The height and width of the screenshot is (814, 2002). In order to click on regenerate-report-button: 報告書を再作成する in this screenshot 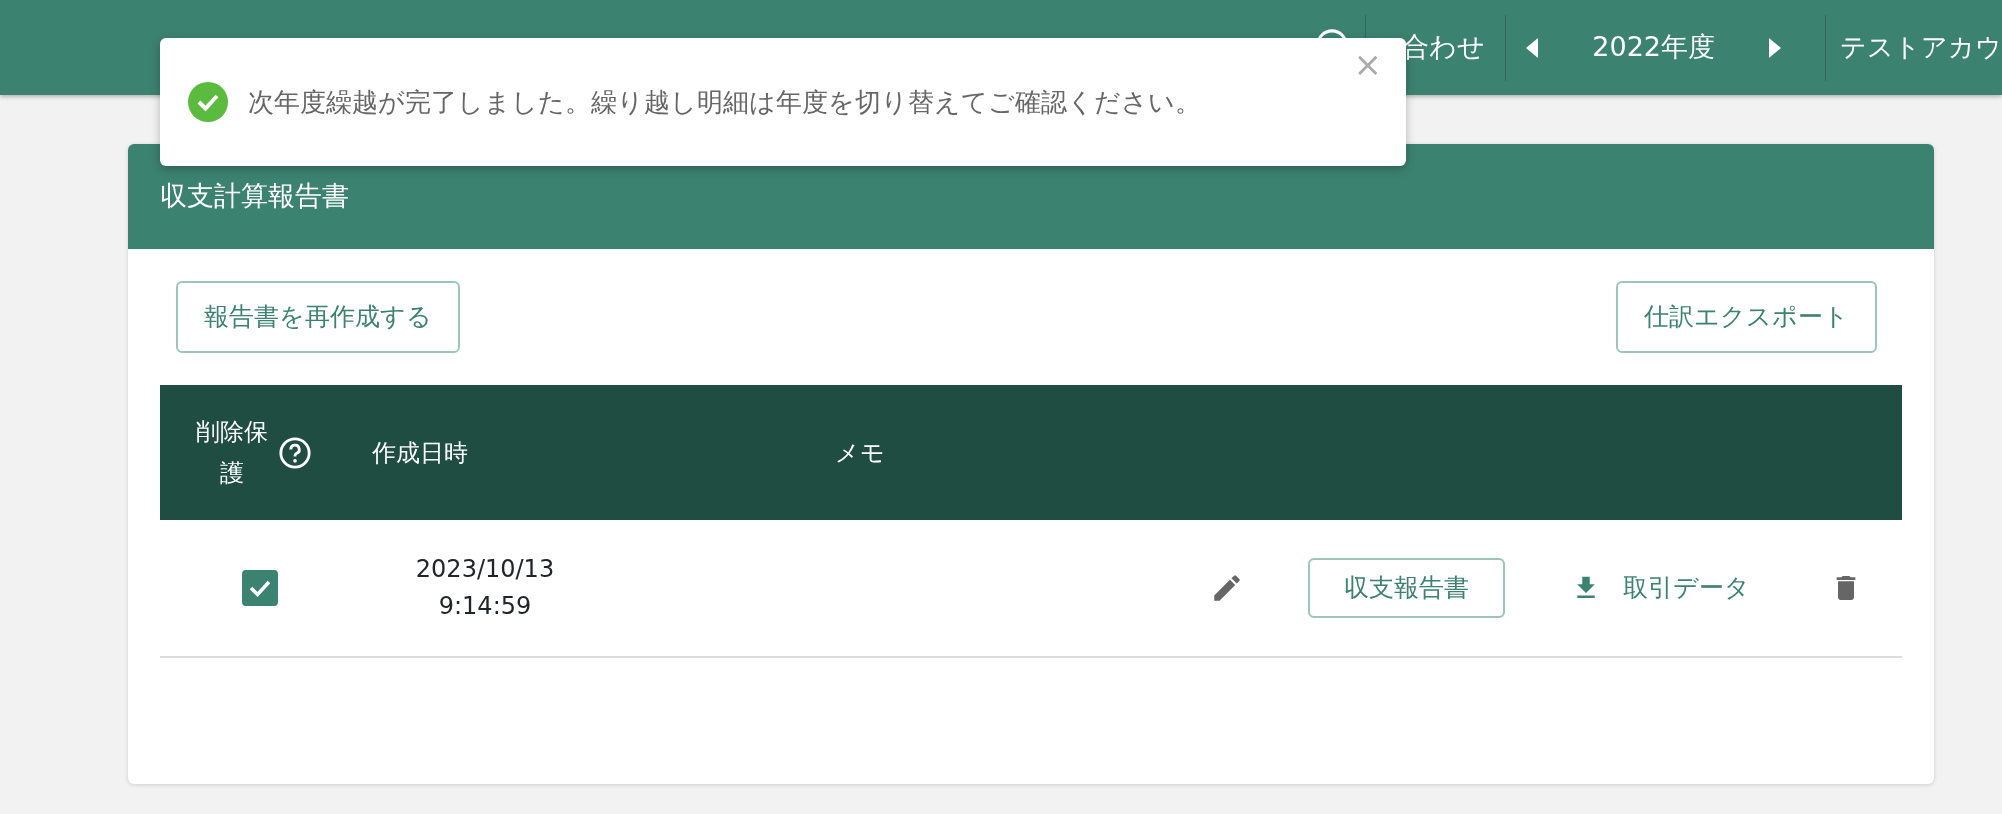, I will do `click(318, 317)`.